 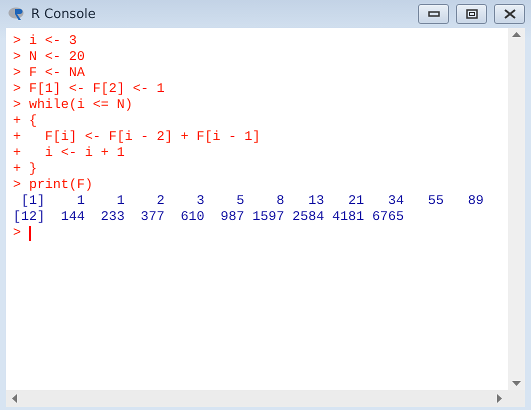 I want to click on close-button, so click(x=509, y=14).